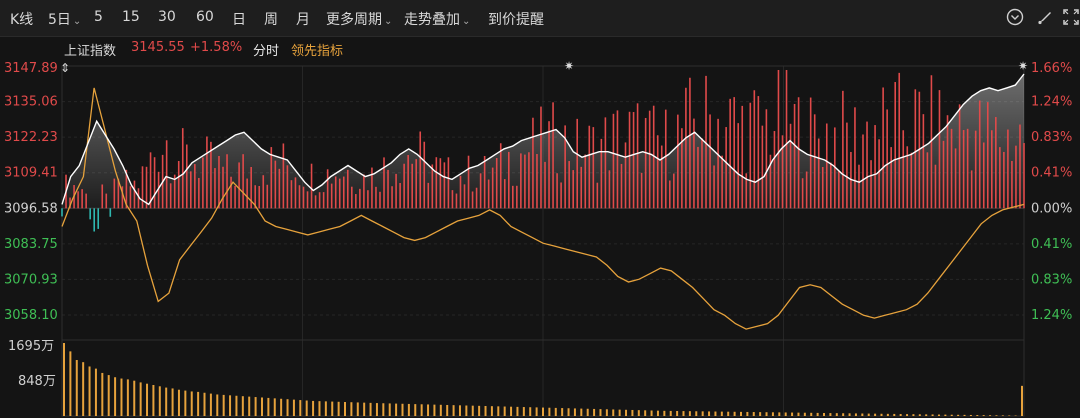 The image size is (1080, 418). I want to click on period-day: 日, so click(239, 19).